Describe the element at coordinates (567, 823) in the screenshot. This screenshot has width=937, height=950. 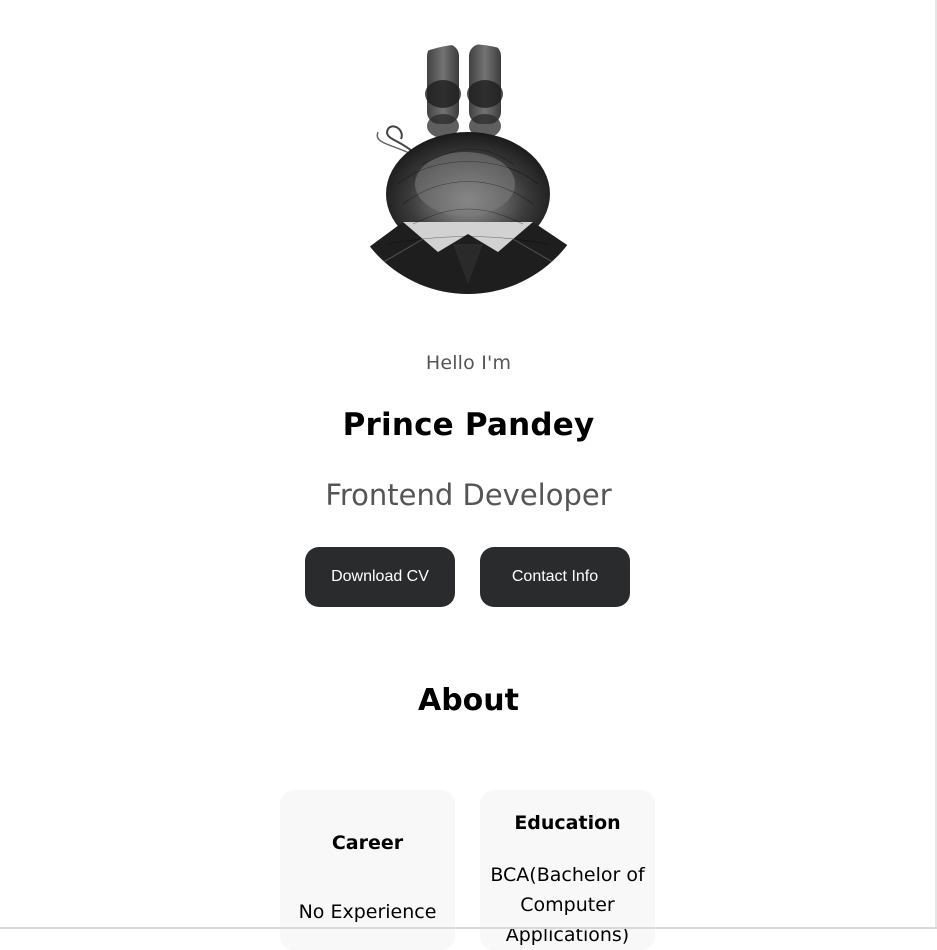
I see `education-card-title: Education` at that location.